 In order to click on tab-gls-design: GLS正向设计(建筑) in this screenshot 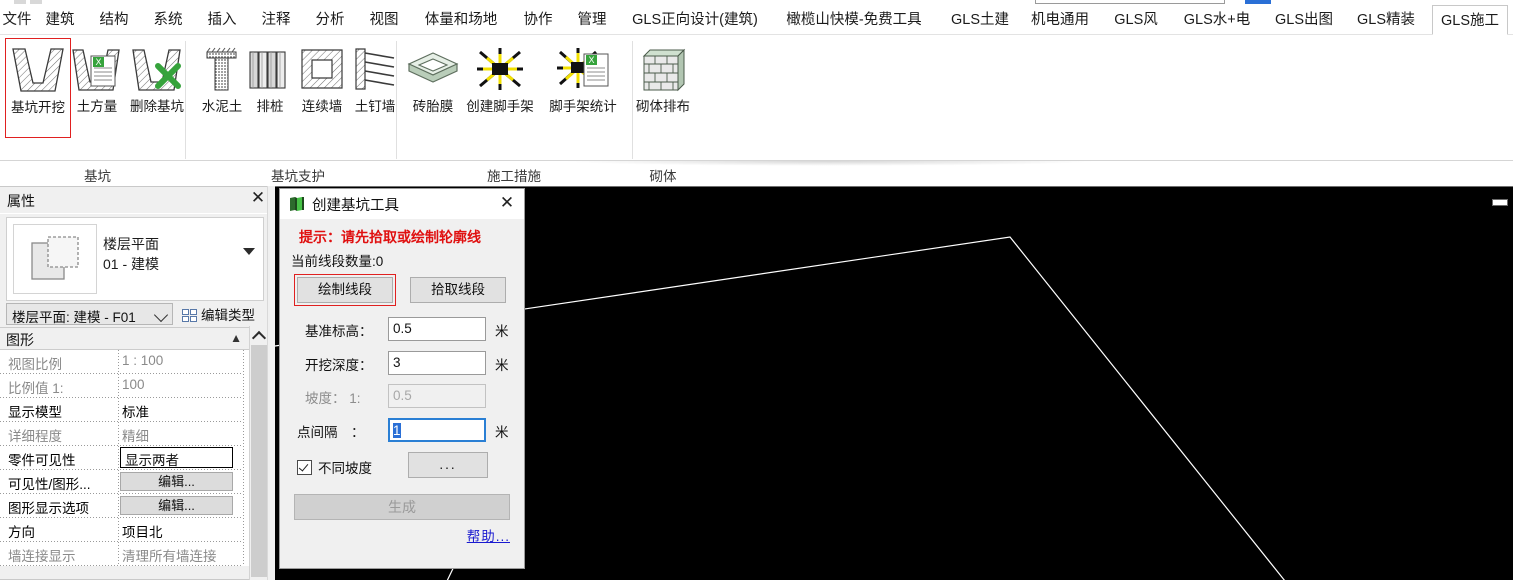, I will do `click(695, 20)`.